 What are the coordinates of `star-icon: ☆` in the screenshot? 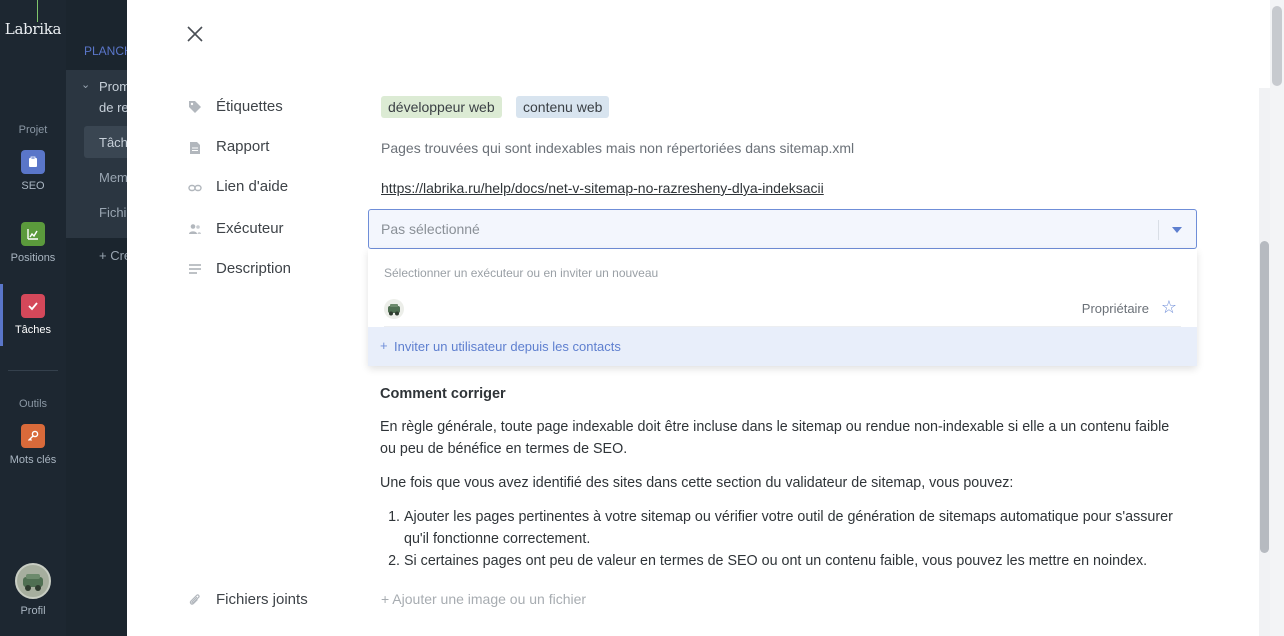 It's located at (1169, 307).